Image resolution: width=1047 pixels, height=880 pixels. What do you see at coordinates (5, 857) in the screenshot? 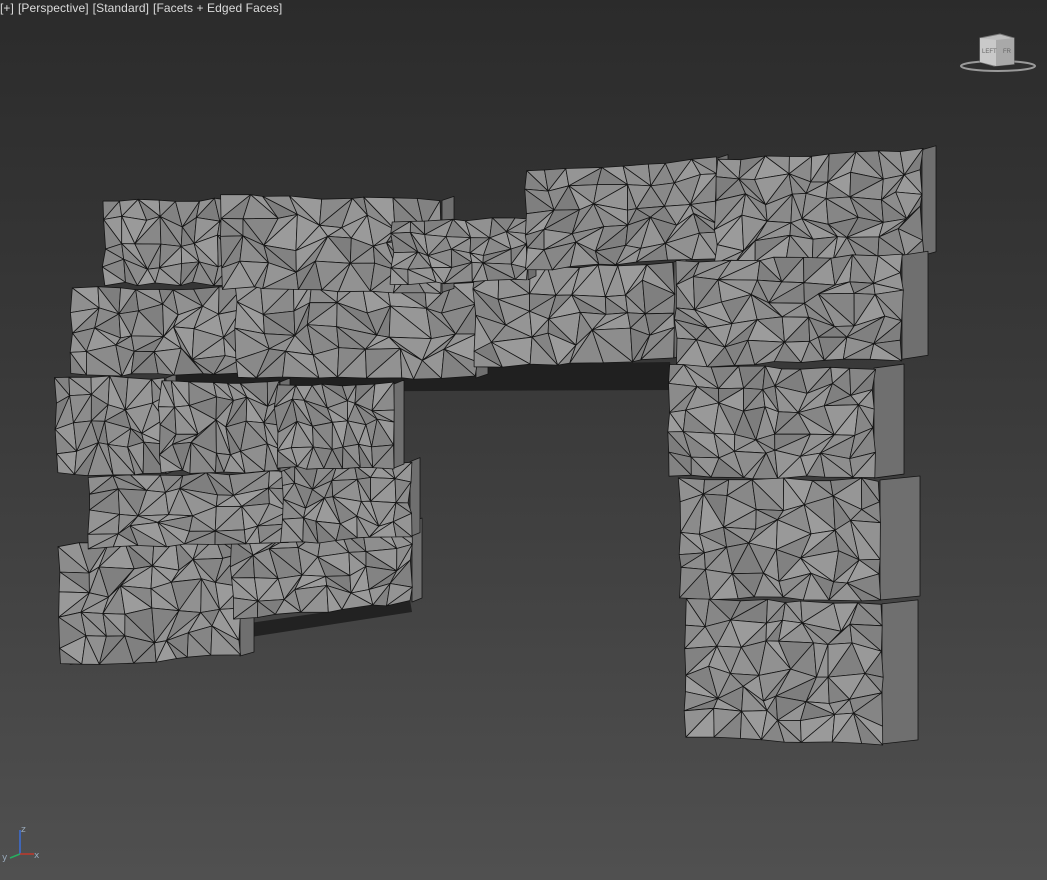
I see `axis-y-label: y` at bounding box center [5, 857].